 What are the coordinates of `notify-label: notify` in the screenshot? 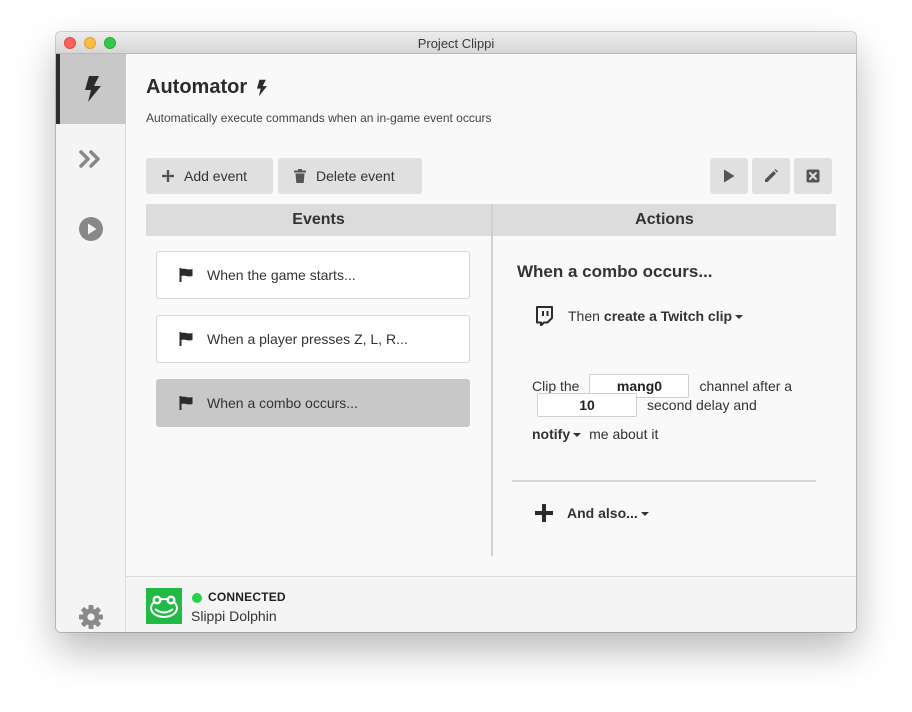 It's located at (551, 434).